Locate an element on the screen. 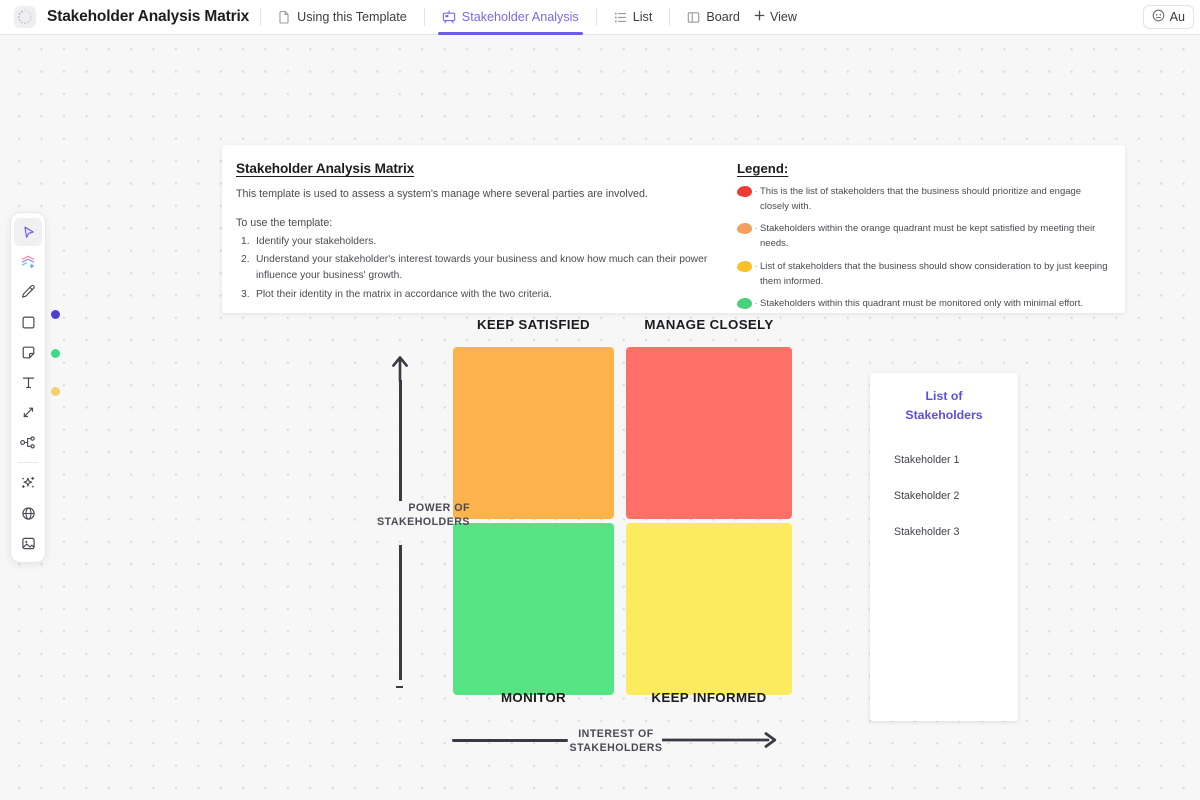 The height and width of the screenshot is (800, 1200). whiteboard-icon is located at coordinates (449, 17).